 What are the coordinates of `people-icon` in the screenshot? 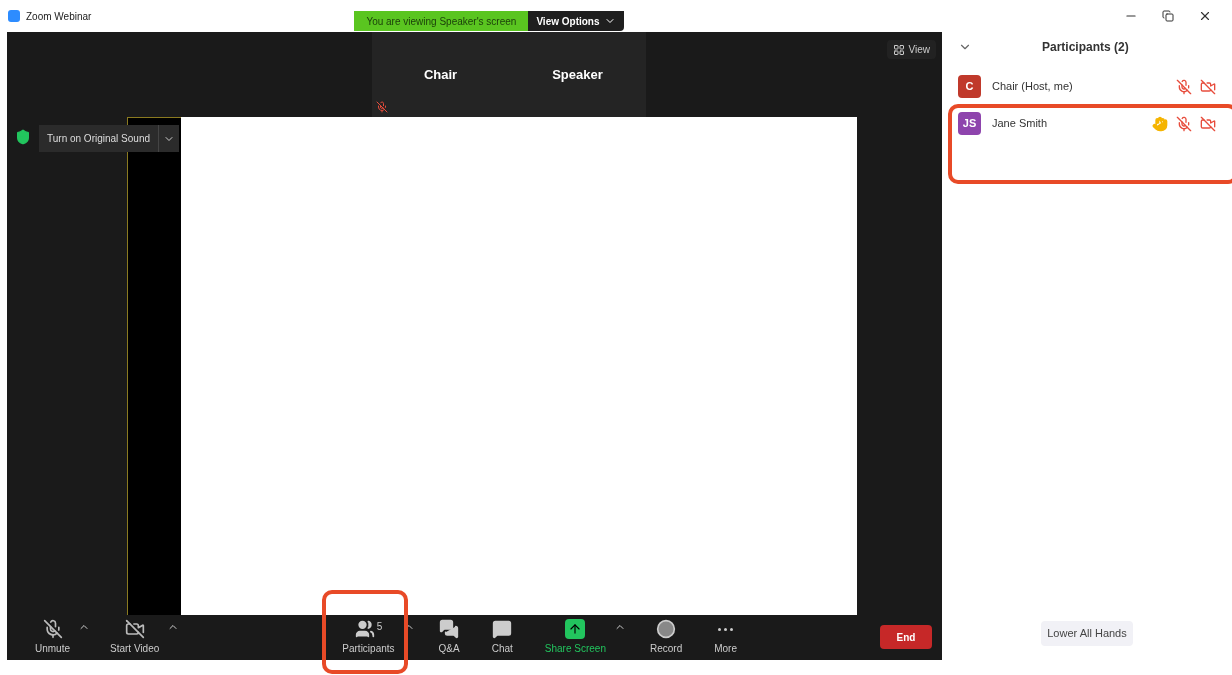 It's located at (364, 629).